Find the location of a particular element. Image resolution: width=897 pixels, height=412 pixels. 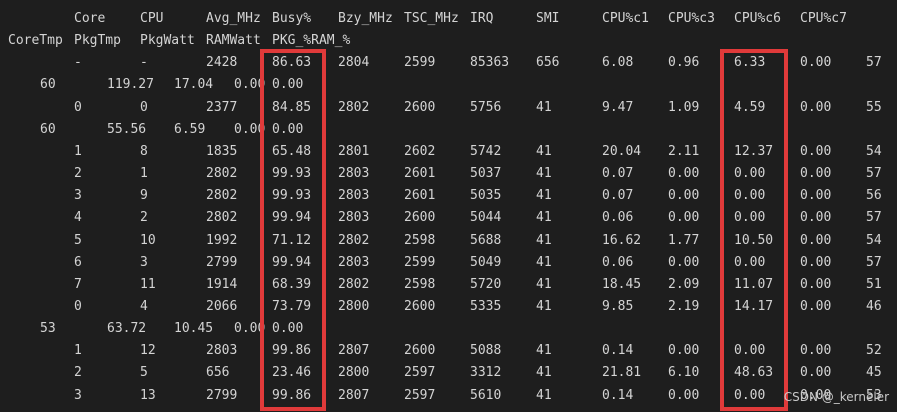

terminal-cell: 5610 is located at coordinates (486, 395).